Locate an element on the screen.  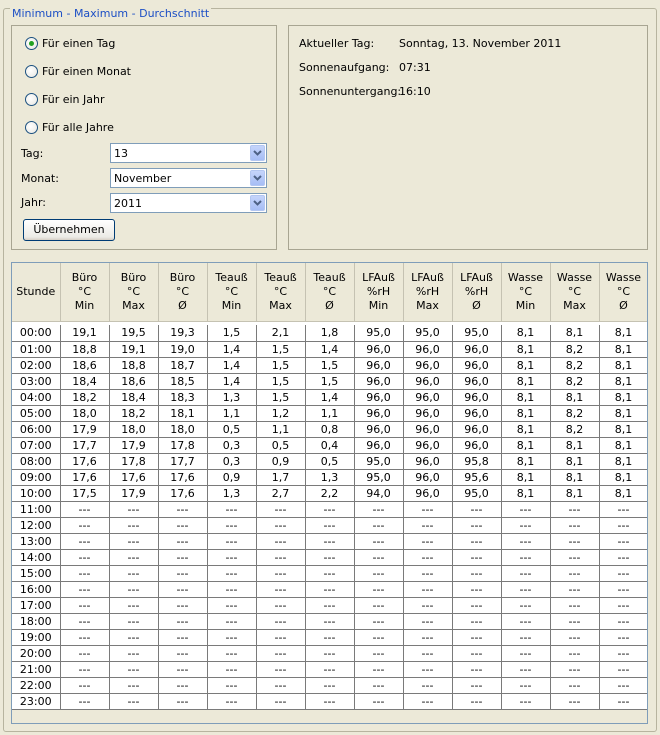
apply-button: Übernehmen is located at coordinates (69, 230).